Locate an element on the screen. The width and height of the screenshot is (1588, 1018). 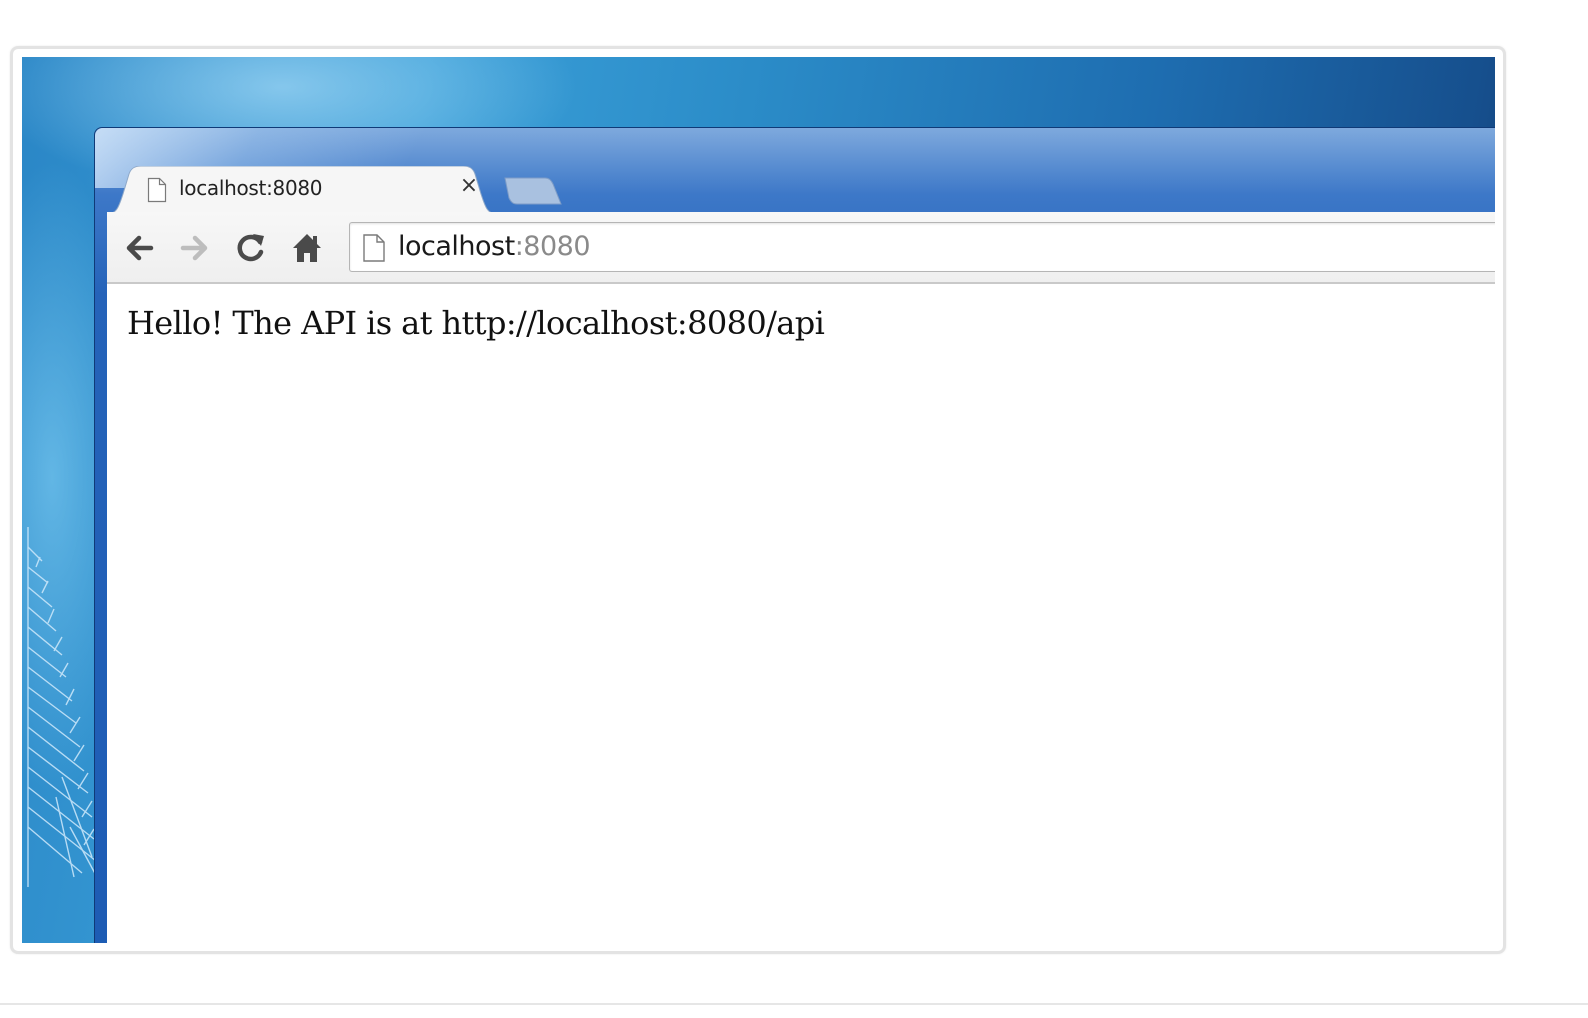
frost-tree-decoration is located at coordinates (63, 707).